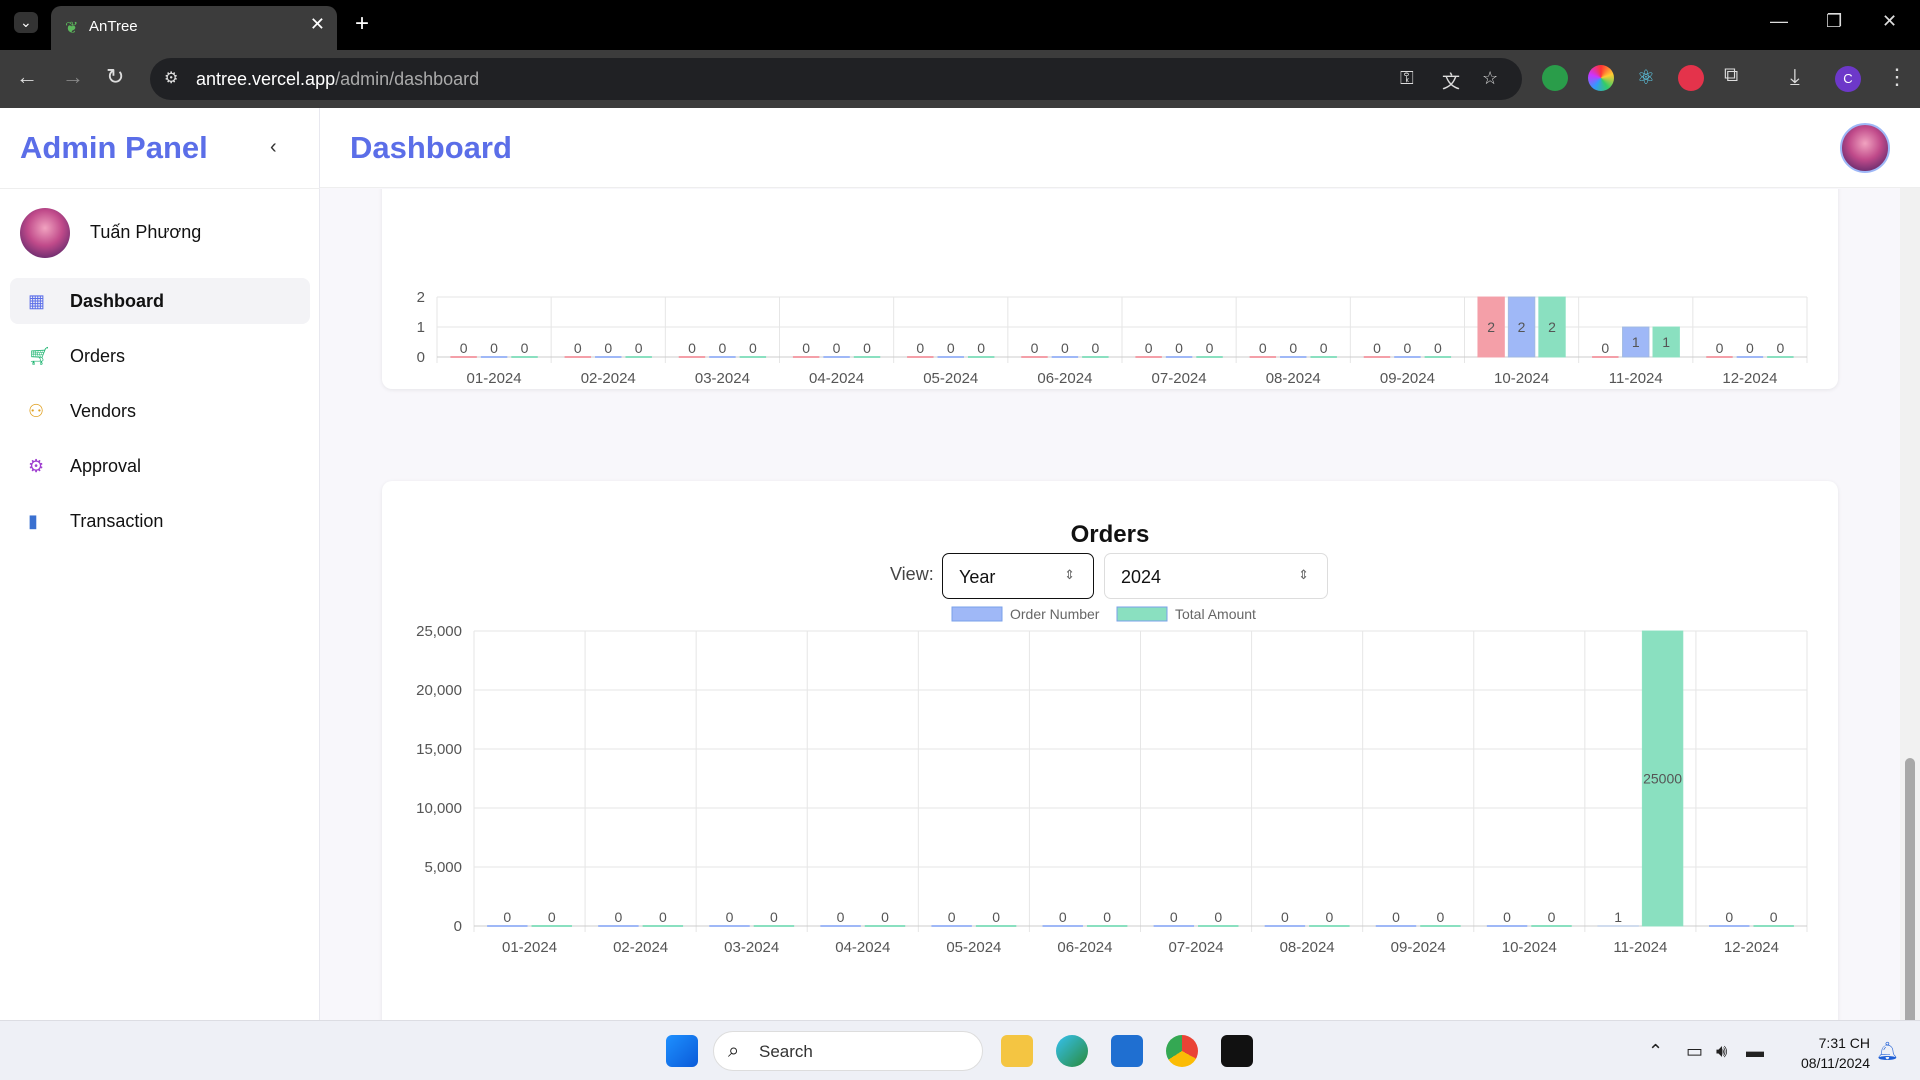 The height and width of the screenshot is (1080, 1920). What do you see at coordinates (1910, 634) in the screenshot?
I see `page-scrollbar` at bounding box center [1910, 634].